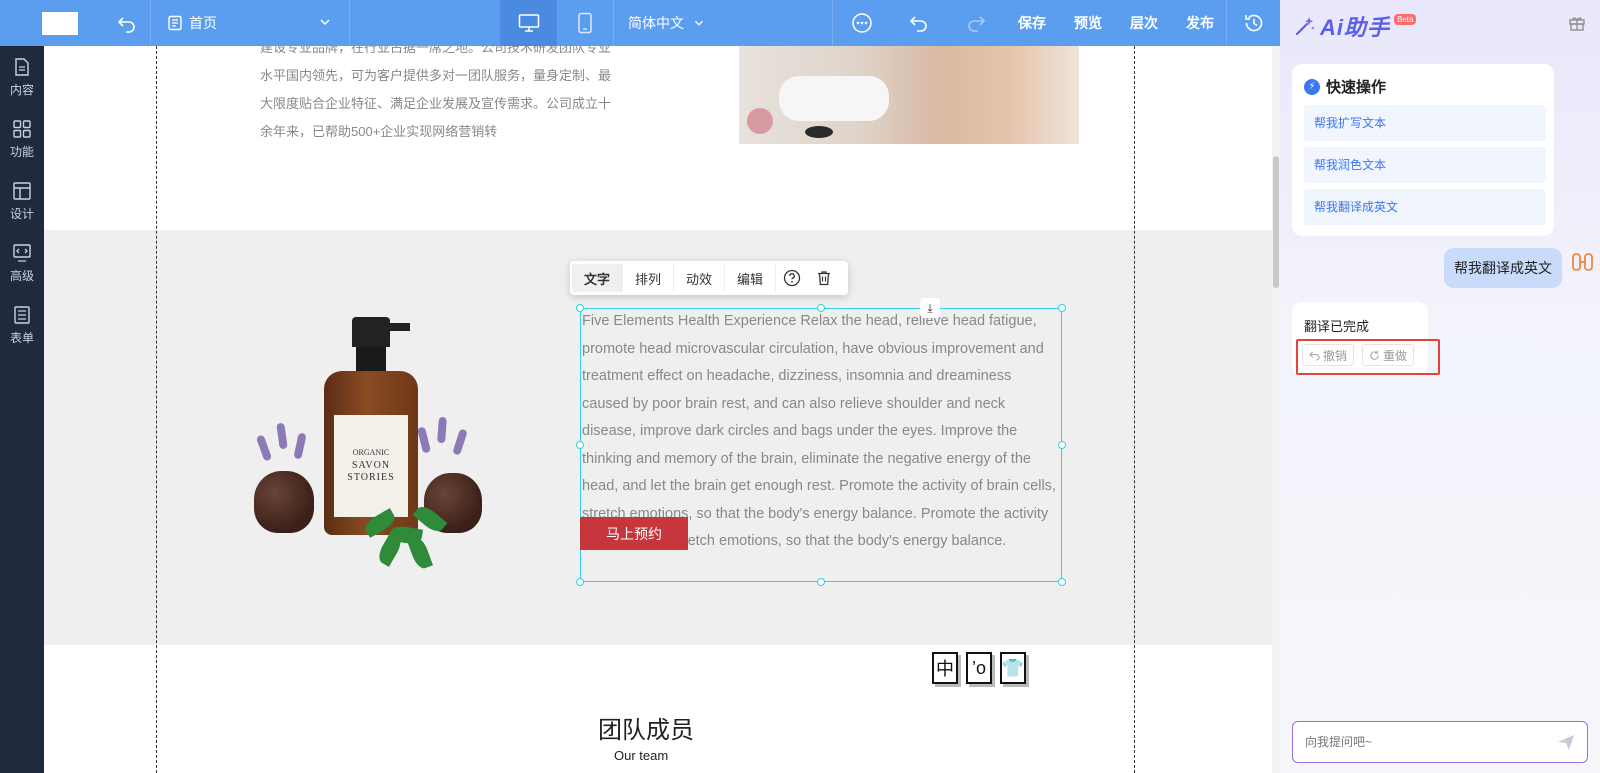 Image resolution: width=1600 pixels, height=773 pixels. Describe the element at coordinates (127, 23) in the screenshot. I see `back-icon` at that location.